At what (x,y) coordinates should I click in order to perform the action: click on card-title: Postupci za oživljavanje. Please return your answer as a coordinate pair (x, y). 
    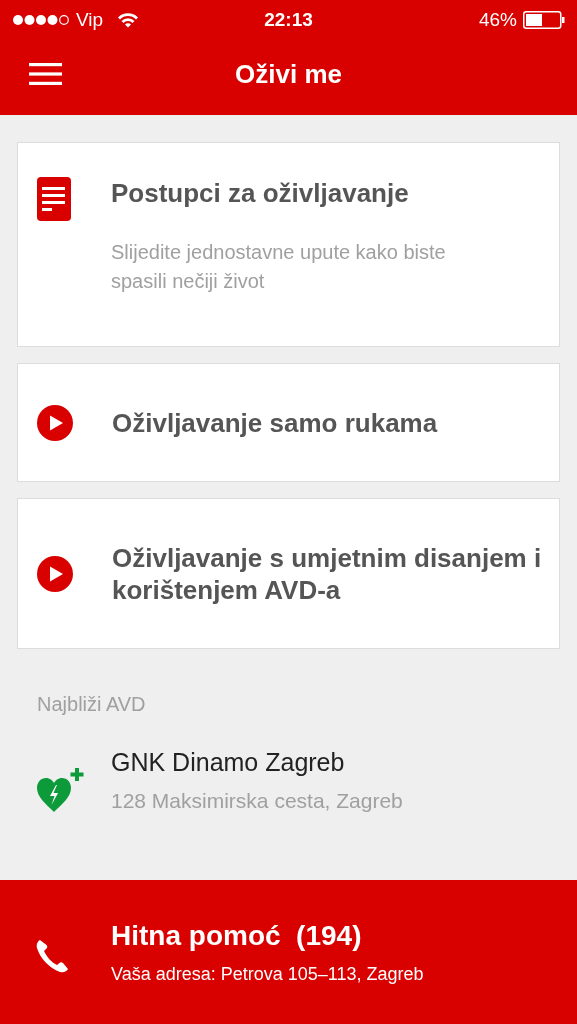
    Looking at the image, I should click on (260, 193).